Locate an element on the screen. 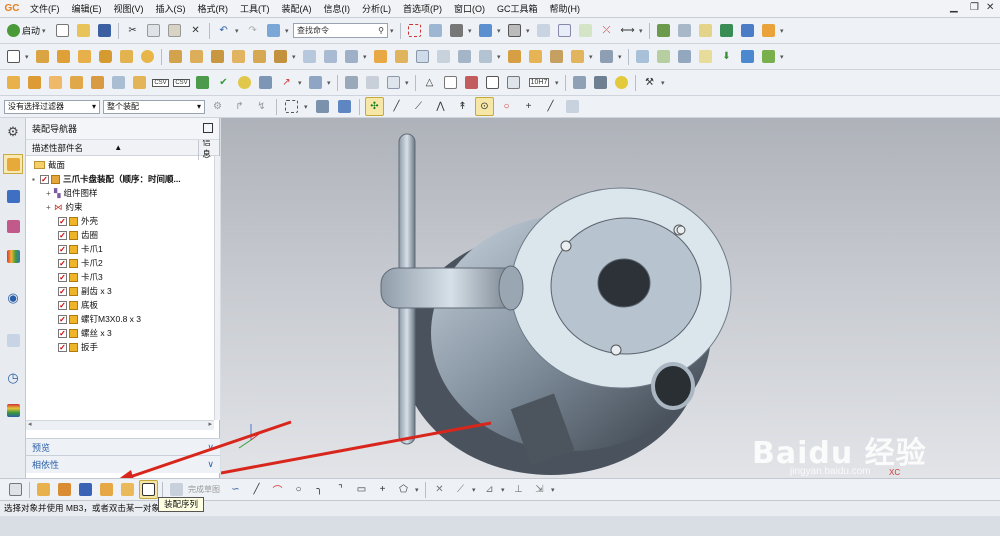 The image size is (1000, 536). chamfer-button is located at coordinates (401, 56).